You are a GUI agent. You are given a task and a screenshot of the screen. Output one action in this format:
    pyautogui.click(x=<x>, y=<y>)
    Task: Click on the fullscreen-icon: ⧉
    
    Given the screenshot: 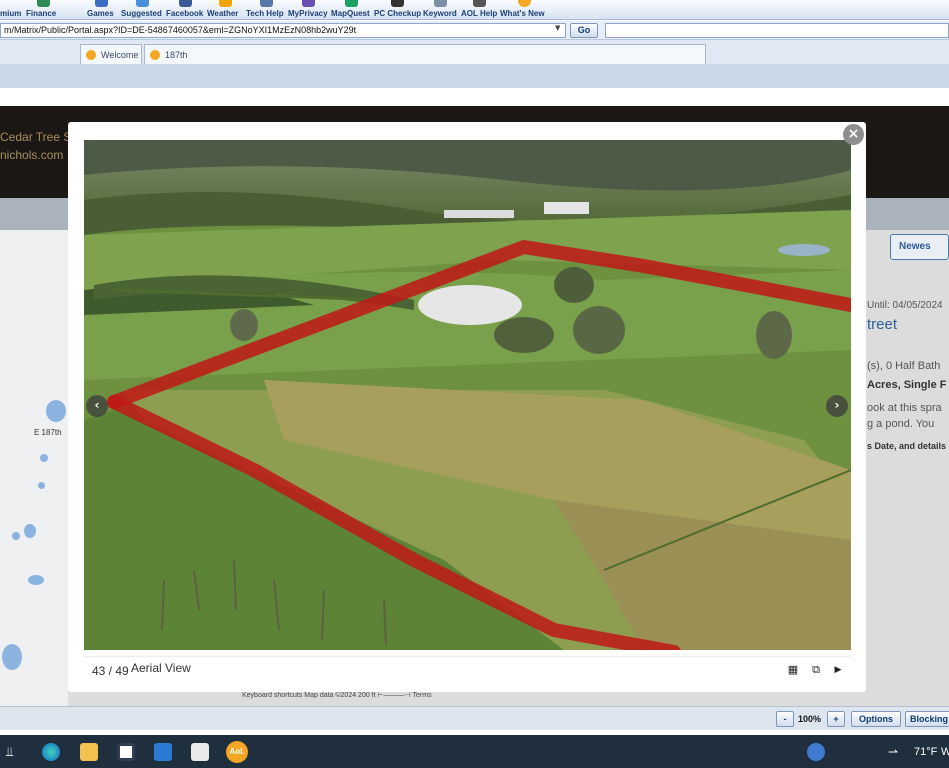 What is the action you would take?
    pyautogui.click(x=816, y=670)
    